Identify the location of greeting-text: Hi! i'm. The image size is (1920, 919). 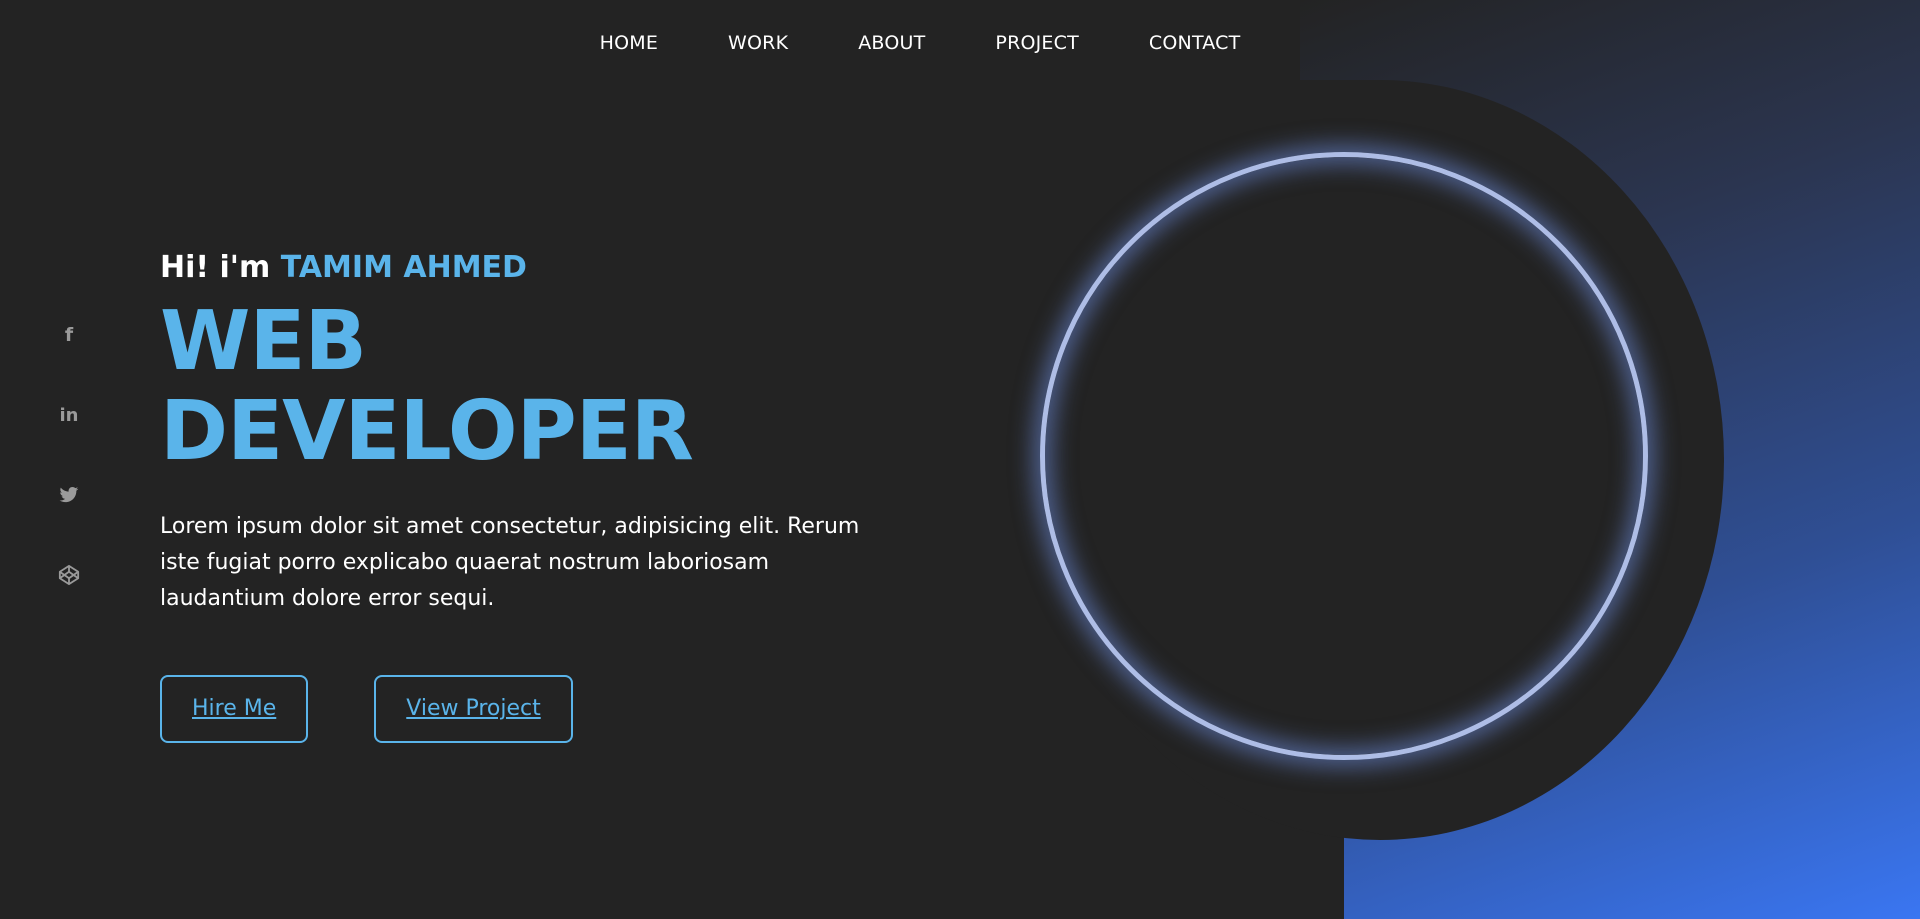
(215, 267).